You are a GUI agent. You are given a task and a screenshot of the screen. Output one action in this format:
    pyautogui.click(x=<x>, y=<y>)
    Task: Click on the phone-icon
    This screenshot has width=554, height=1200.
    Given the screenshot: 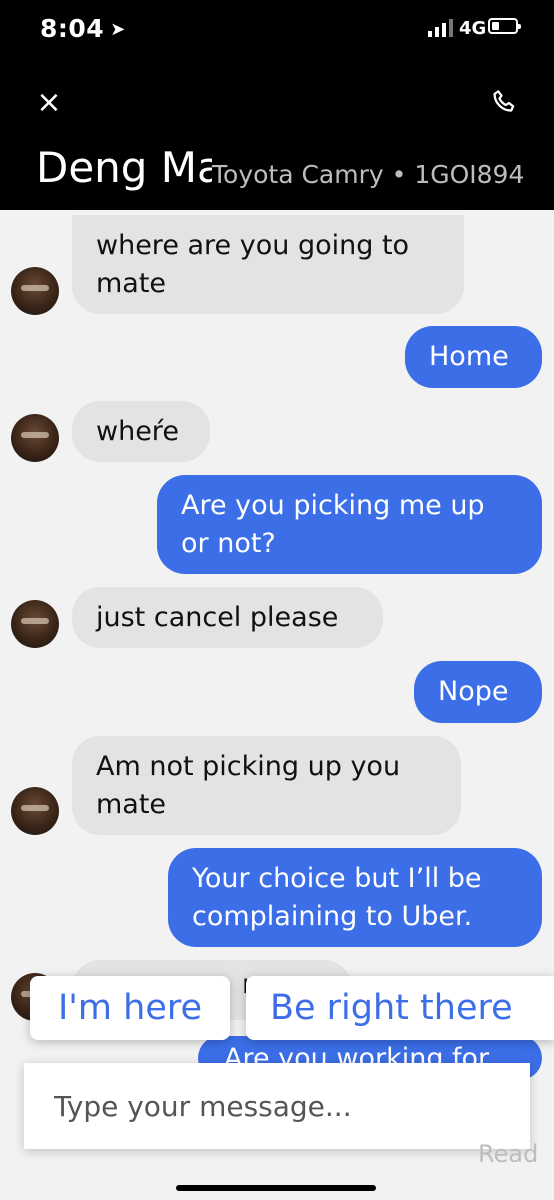 What is the action you would take?
    pyautogui.click(x=505, y=102)
    